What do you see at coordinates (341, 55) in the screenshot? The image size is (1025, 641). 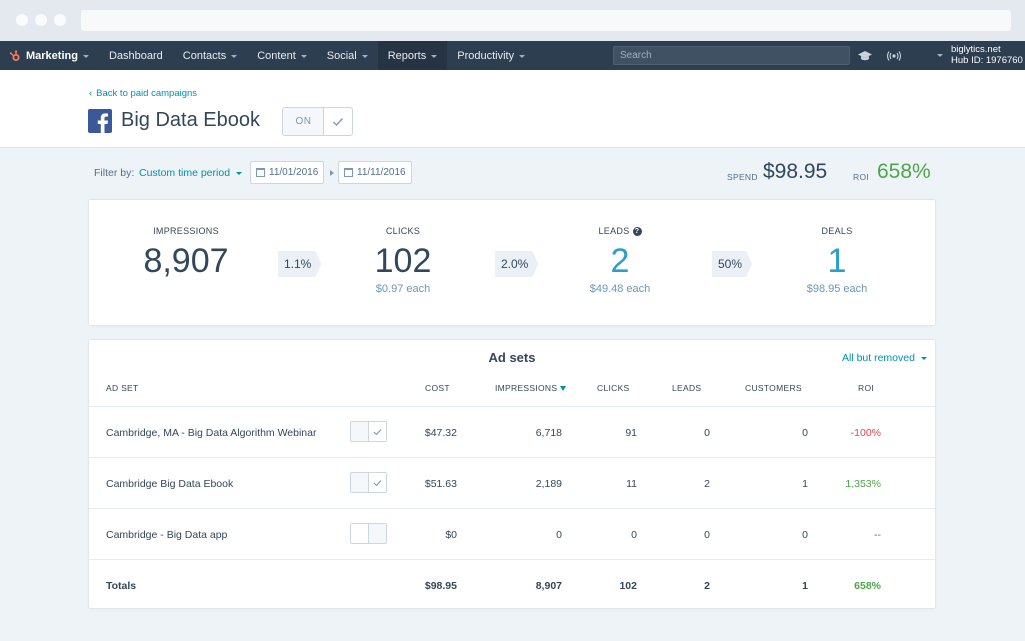 I see `nav-item-label: Social` at bounding box center [341, 55].